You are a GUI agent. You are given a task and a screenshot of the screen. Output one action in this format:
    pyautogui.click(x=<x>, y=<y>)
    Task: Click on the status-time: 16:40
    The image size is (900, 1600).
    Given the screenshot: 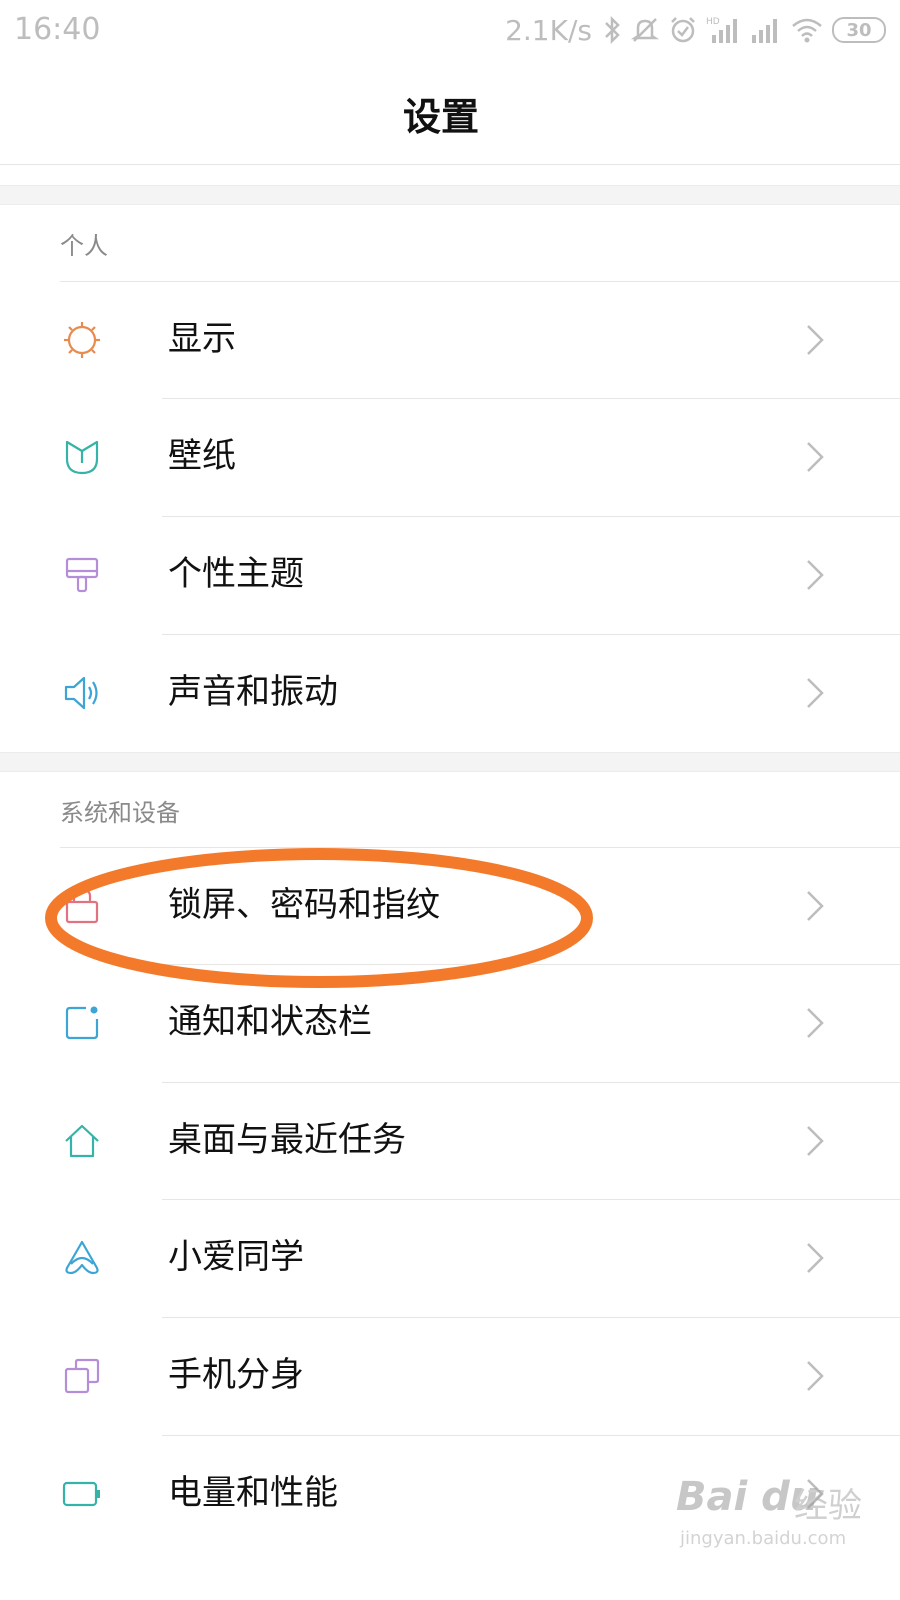 What is the action you would take?
    pyautogui.click(x=57, y=29)
    